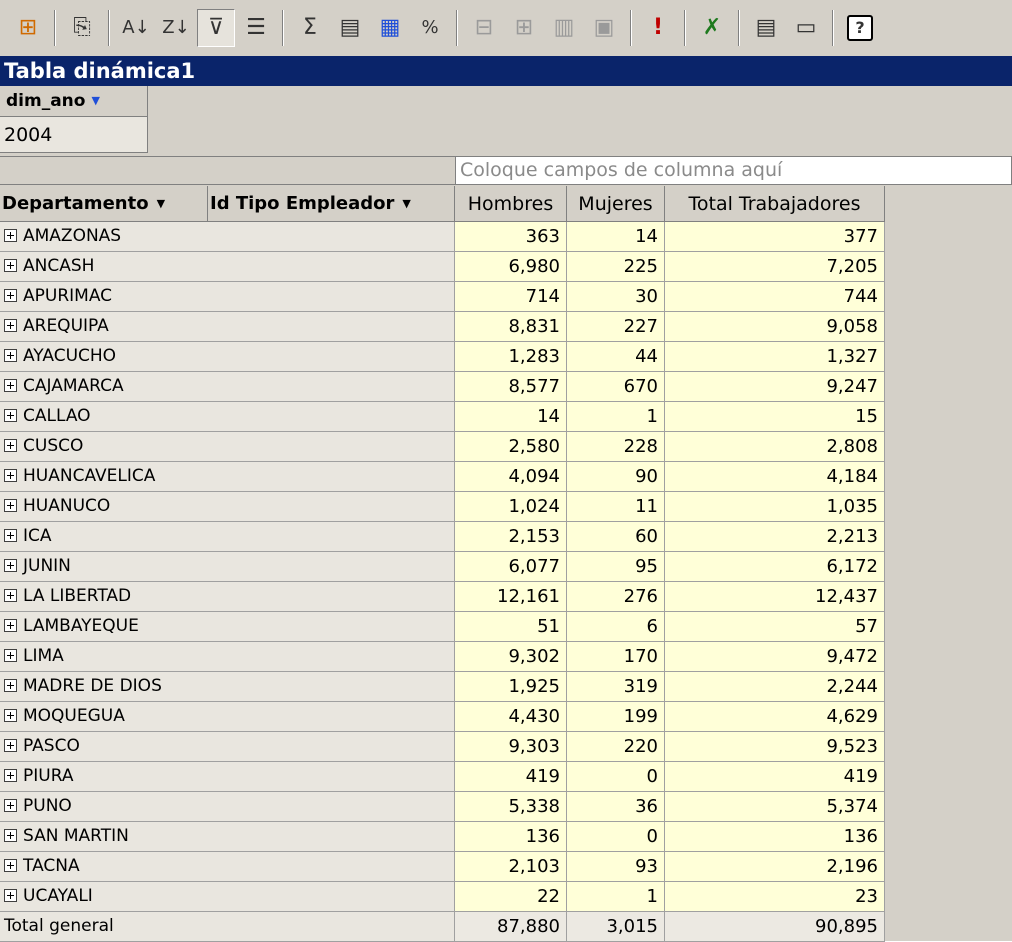 The width and height of the screenshot is (1012, 942). I want to click on total-cell: 2,244, so click(775, 687).